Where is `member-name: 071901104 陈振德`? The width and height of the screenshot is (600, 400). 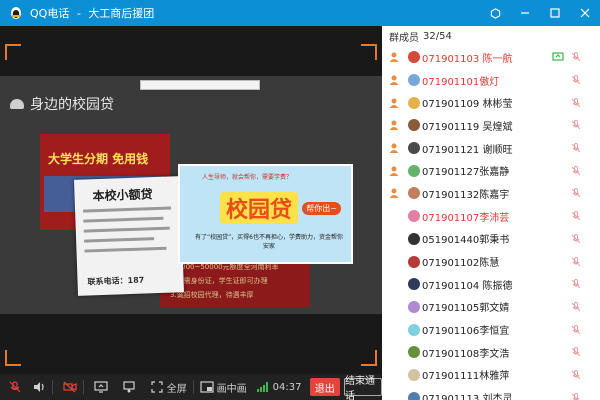
member-name: 071901104 陈振德 is located at coordinates (467, 286).